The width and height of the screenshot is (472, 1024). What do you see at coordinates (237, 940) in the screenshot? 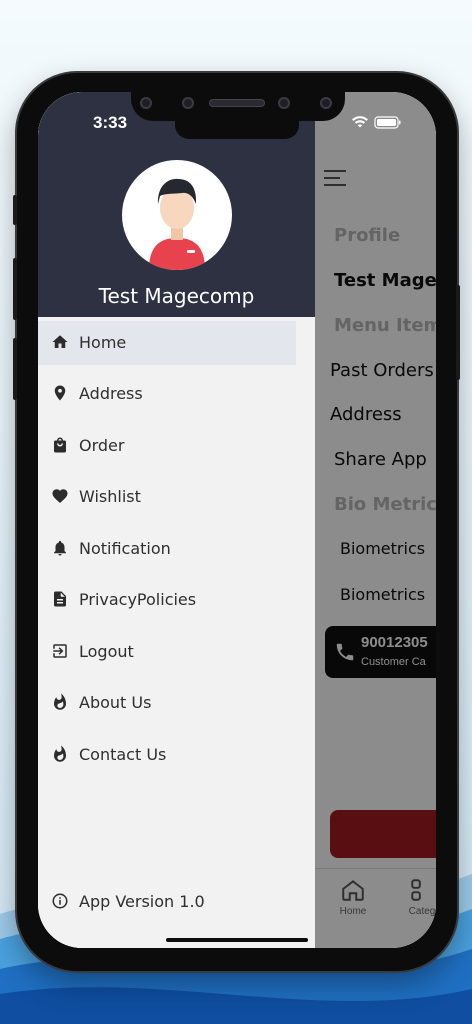
I see `home-indicator` at bounding box center [237, 940].